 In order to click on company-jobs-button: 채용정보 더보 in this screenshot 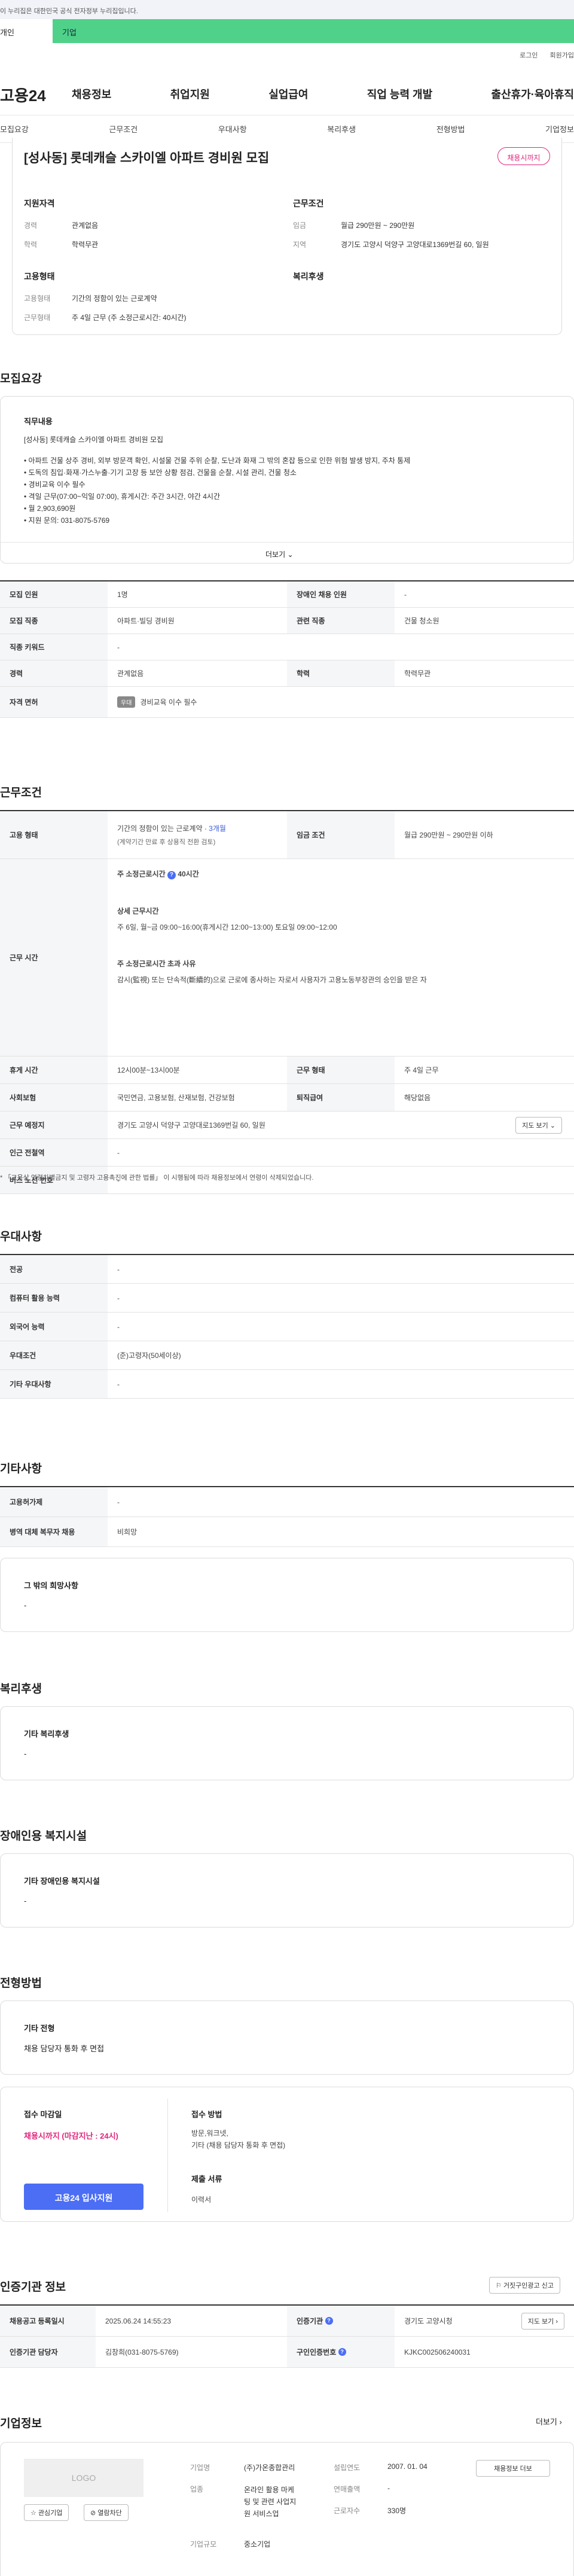, I will do `click(513, 2468)`.